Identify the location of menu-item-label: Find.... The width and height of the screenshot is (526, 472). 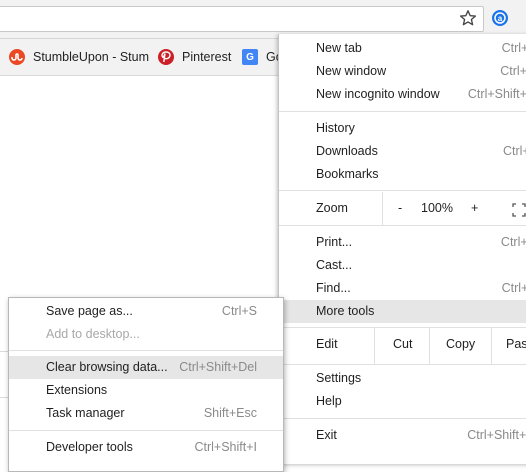
(333, 288).